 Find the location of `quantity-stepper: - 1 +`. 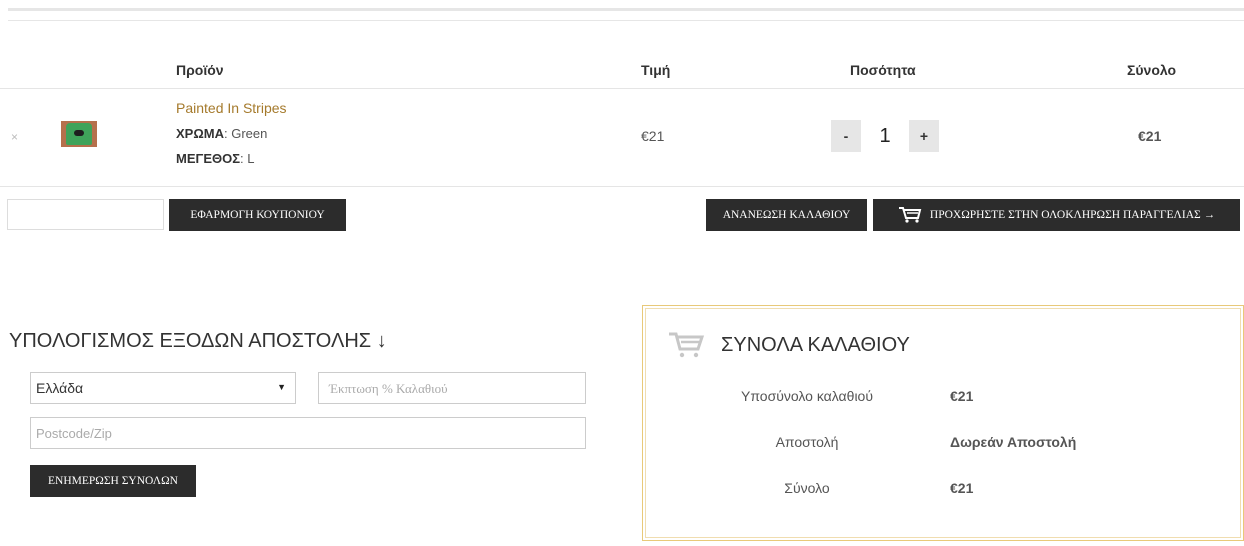

quantity-stepper: - 1 + is located at coordinates (885, 136).